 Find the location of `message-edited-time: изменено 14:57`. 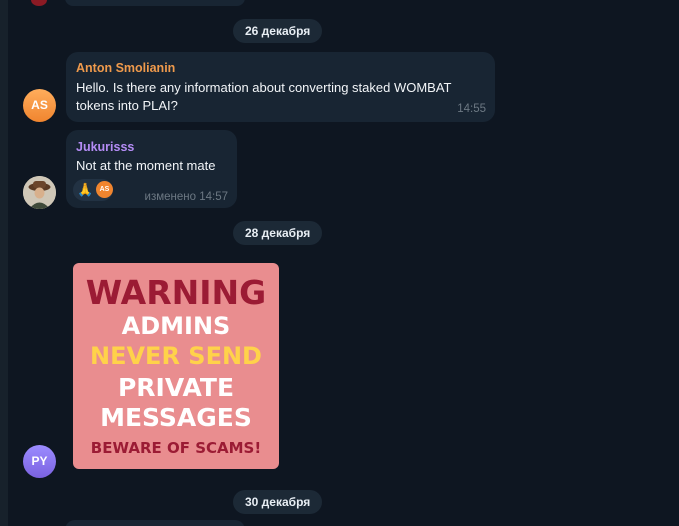

message-edited-time: изменено 14:57 is located at coordinates (186, 197).